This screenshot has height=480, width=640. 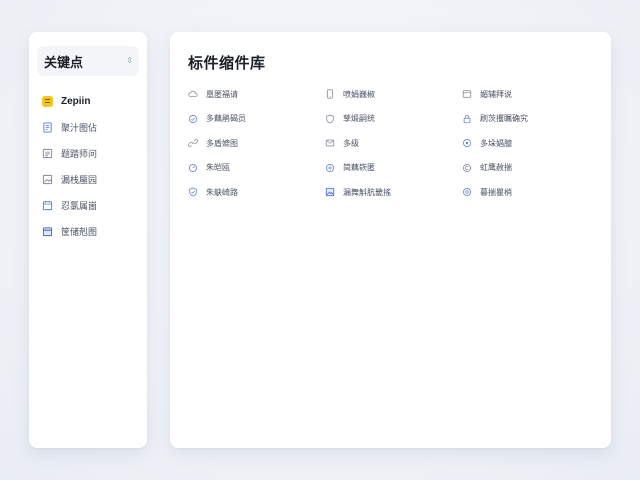 What do you see at coordinates (79, 179) in the screenshot?
I see `sidebar-item-label: 漏栈蜃园` at bounding box center [79, 179].